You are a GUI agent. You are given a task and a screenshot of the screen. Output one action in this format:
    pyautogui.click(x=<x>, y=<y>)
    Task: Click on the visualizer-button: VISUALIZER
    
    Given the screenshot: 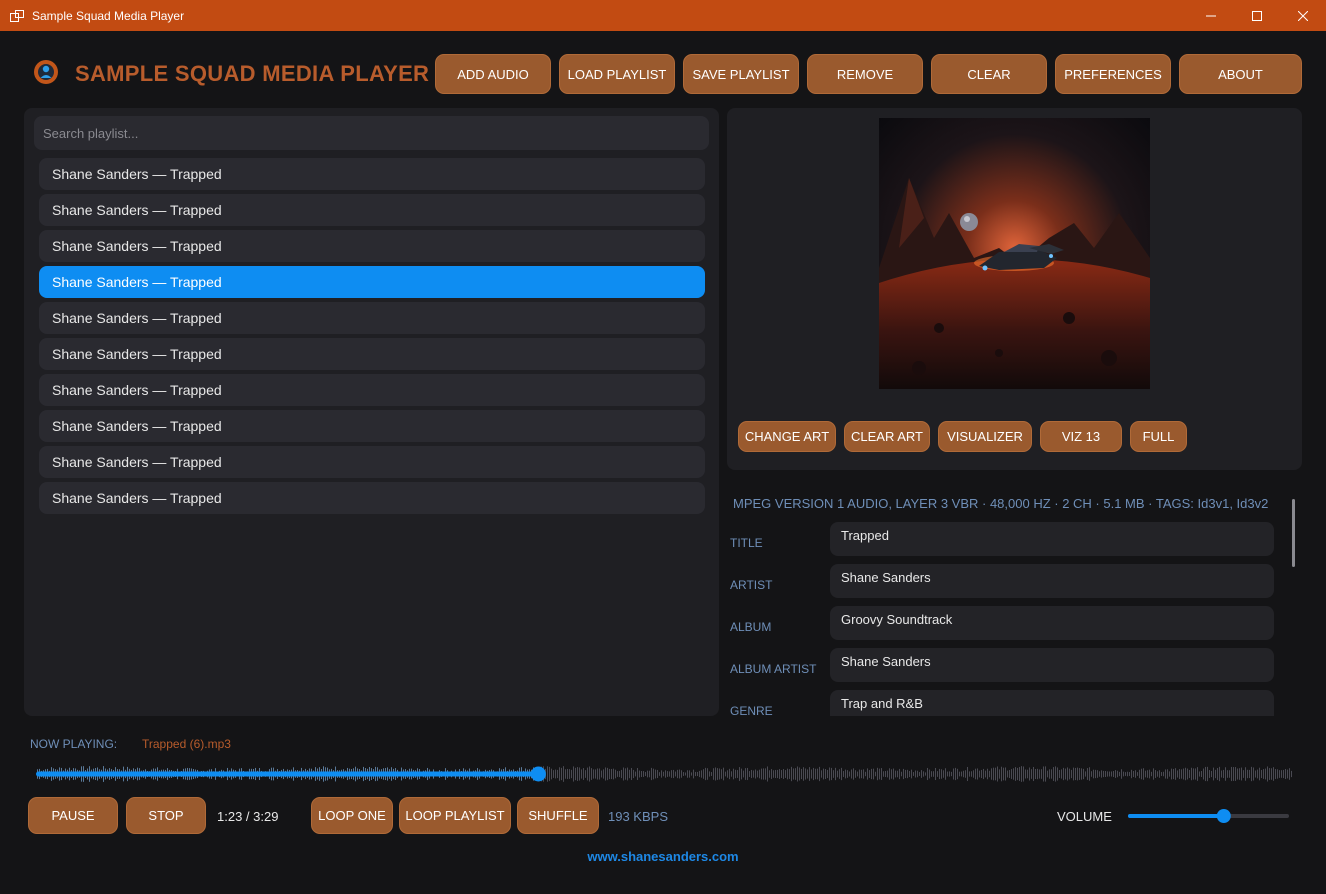 What is the action you would take?
    pyautogui.click(x=985, y=436)
    